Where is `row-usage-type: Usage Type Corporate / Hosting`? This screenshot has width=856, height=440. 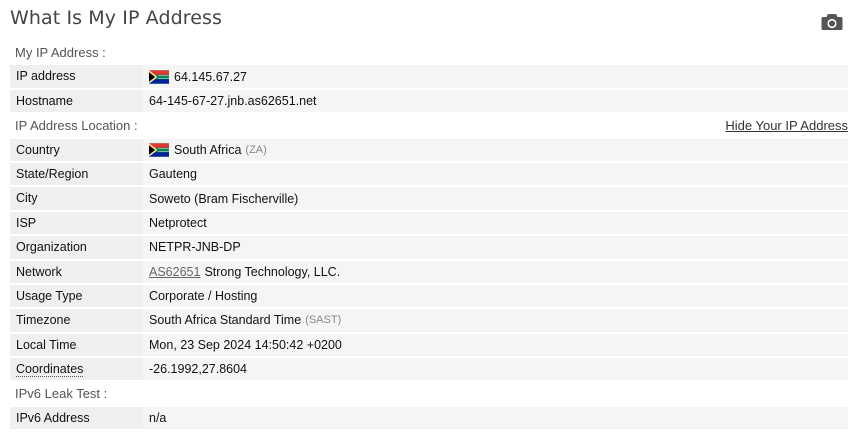
row-usage-type: Usage Type Corporate / Hosting is located at coordinates (429, 296).